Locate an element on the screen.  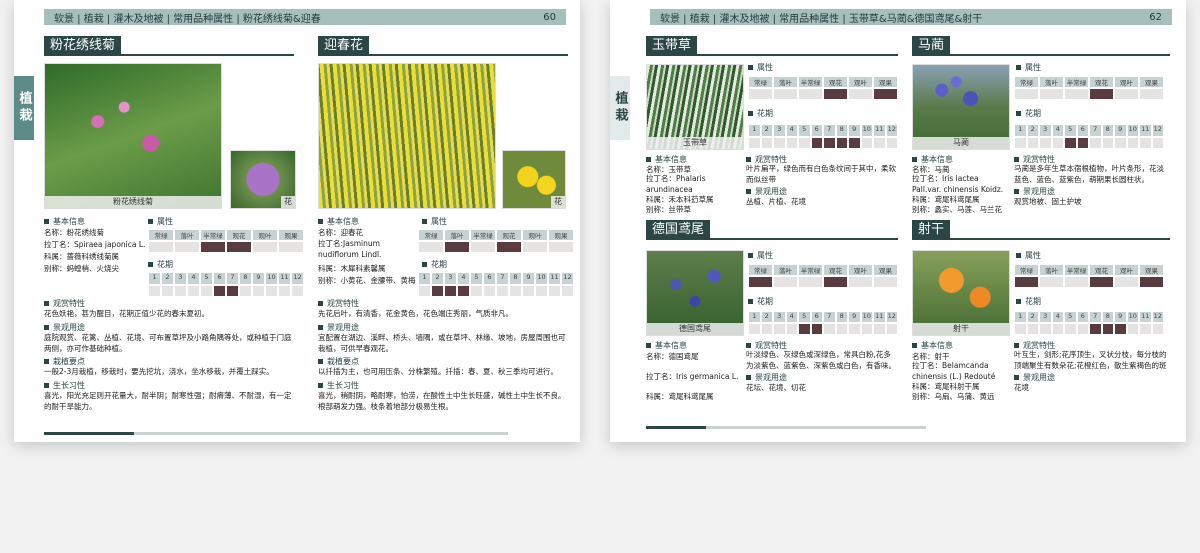
ornamental-text: 叶片扁平，绿色而有白色条纹间于其中，柔软而似丝带 is located at coordinates (821, 174).